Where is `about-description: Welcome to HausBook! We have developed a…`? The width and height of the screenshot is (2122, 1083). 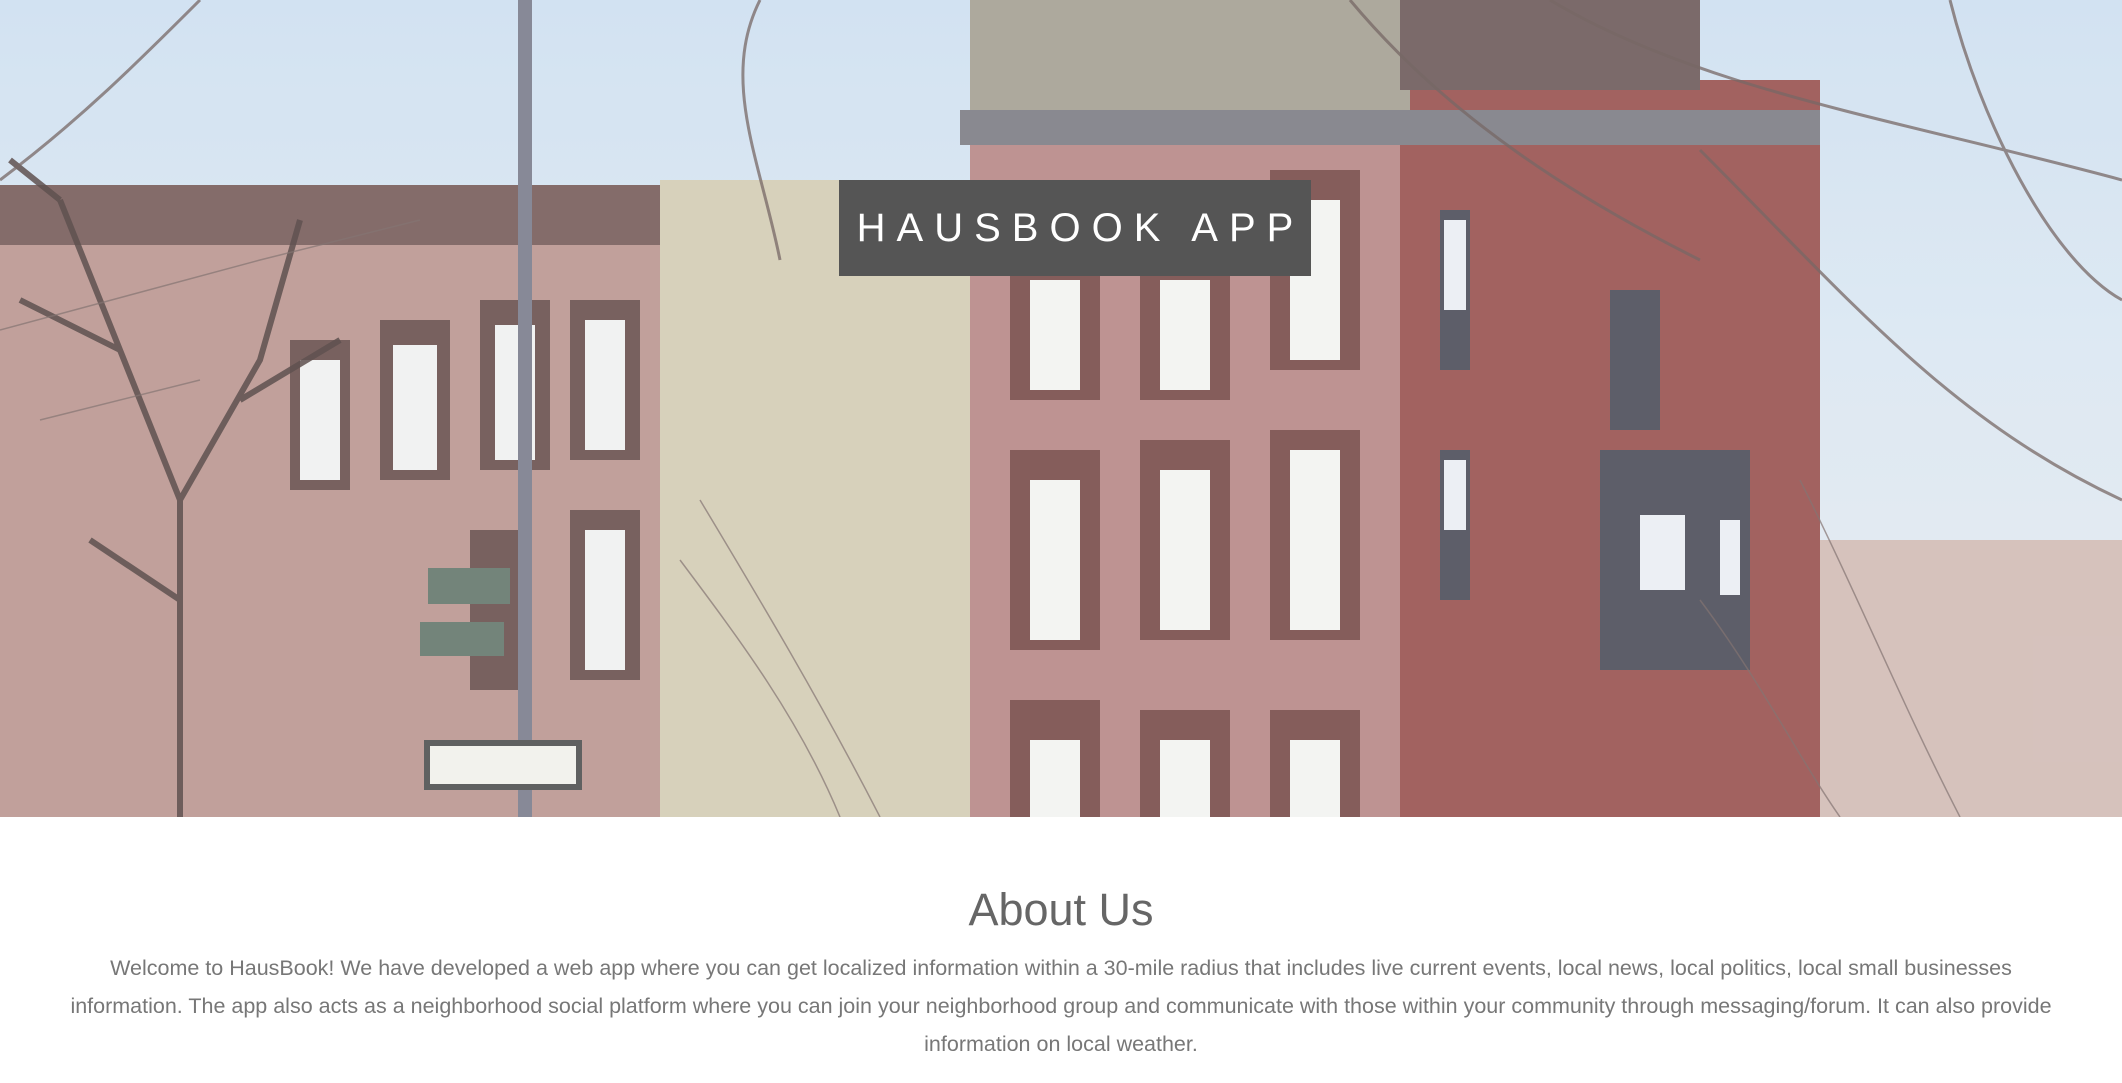
about-description: Welcome to HausBook! We have developed a… is located at coordinates (1061, 1006).